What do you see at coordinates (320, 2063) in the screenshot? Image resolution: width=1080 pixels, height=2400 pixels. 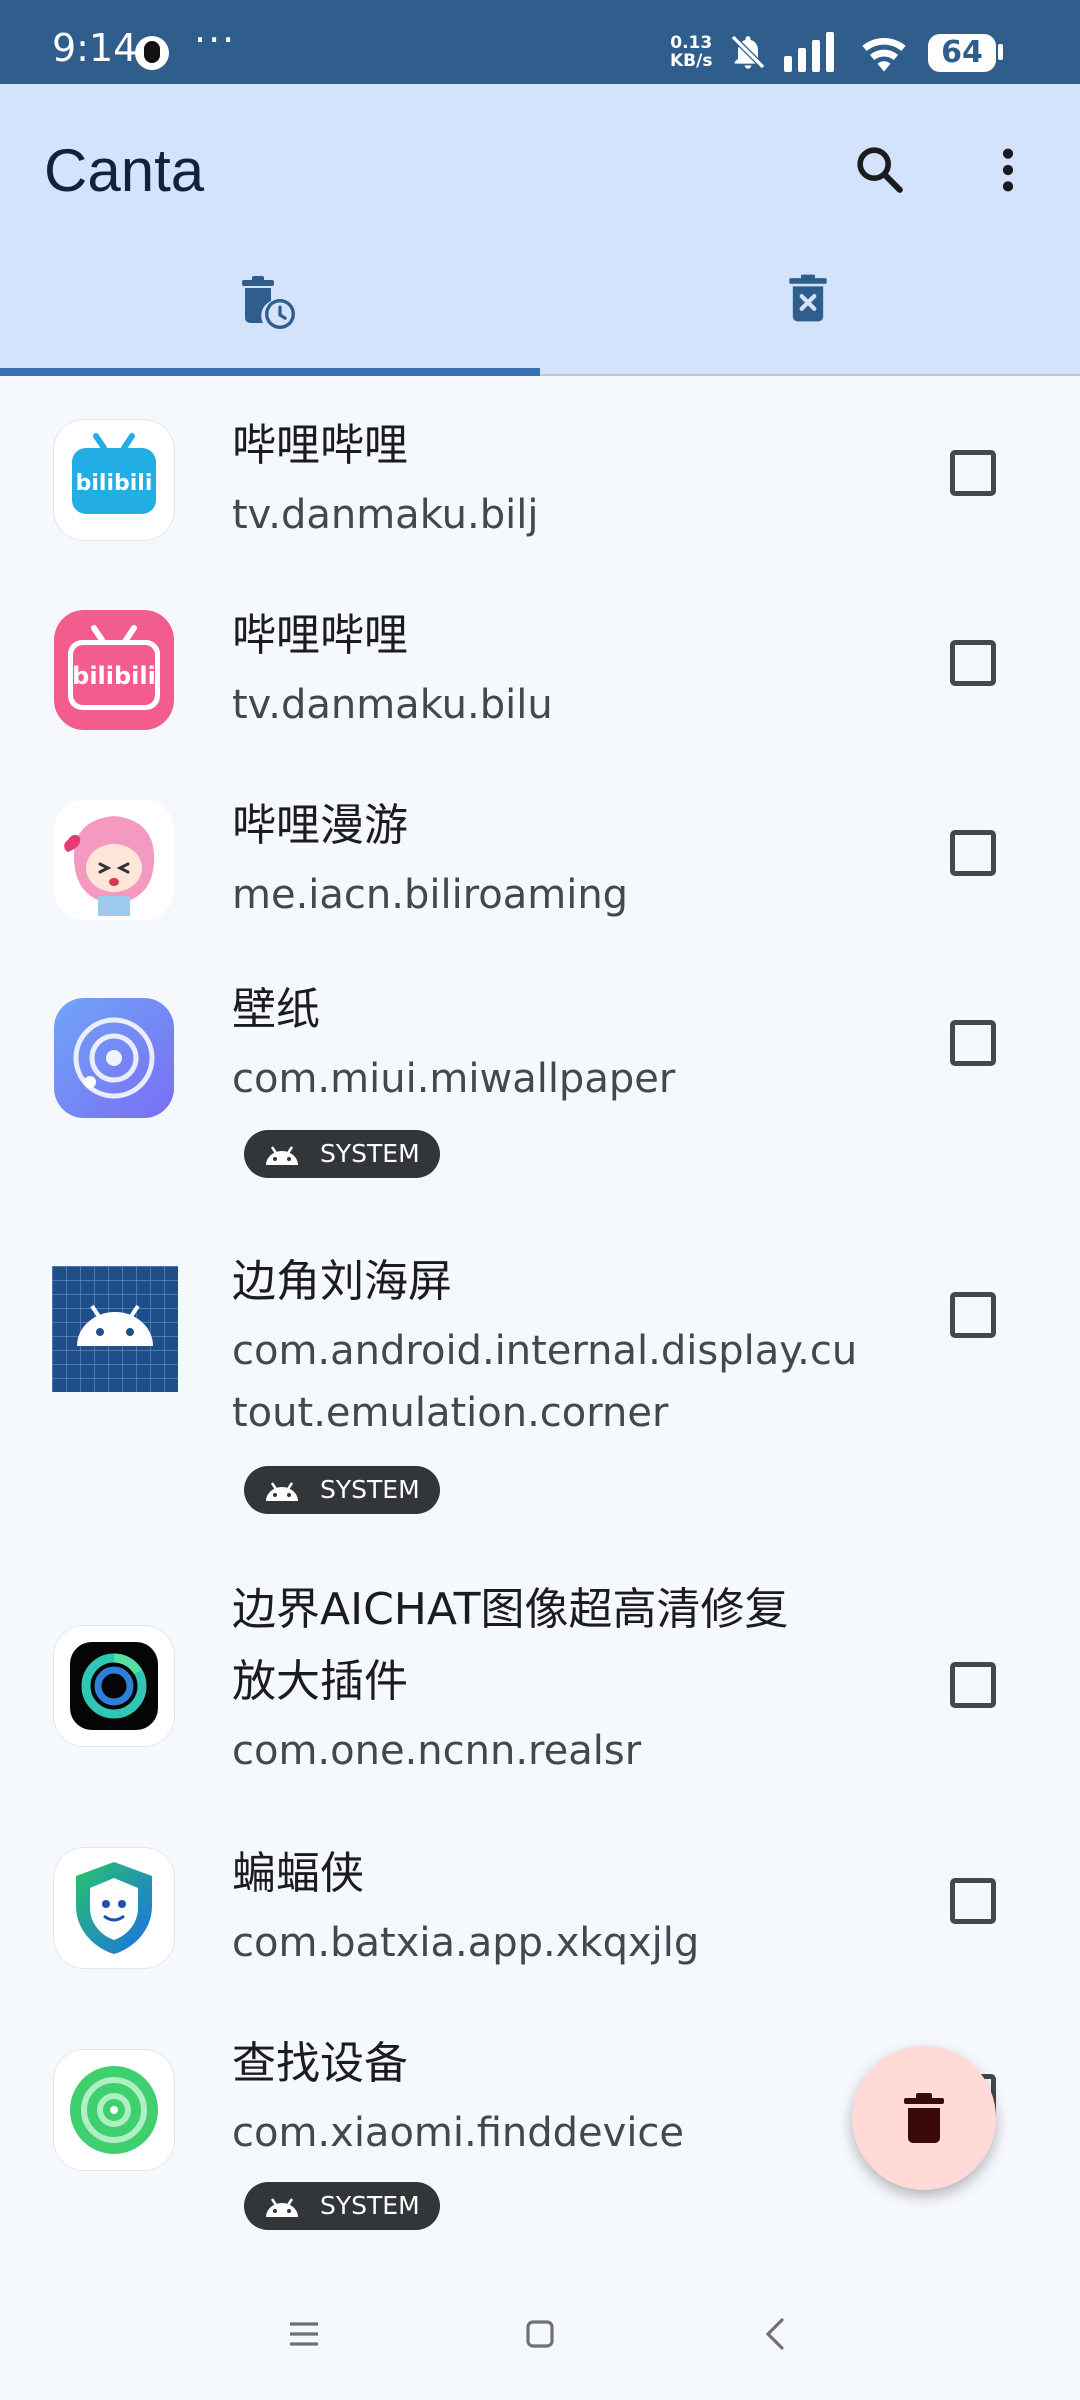 I see `app-name: 查找设备` at bounding box center [320, 2063].